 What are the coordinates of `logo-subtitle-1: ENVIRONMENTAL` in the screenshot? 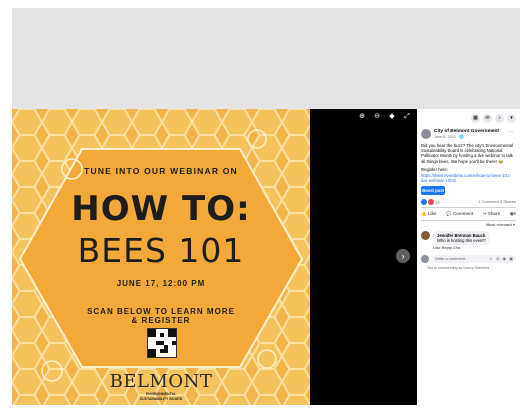 It's located at (161, 394).